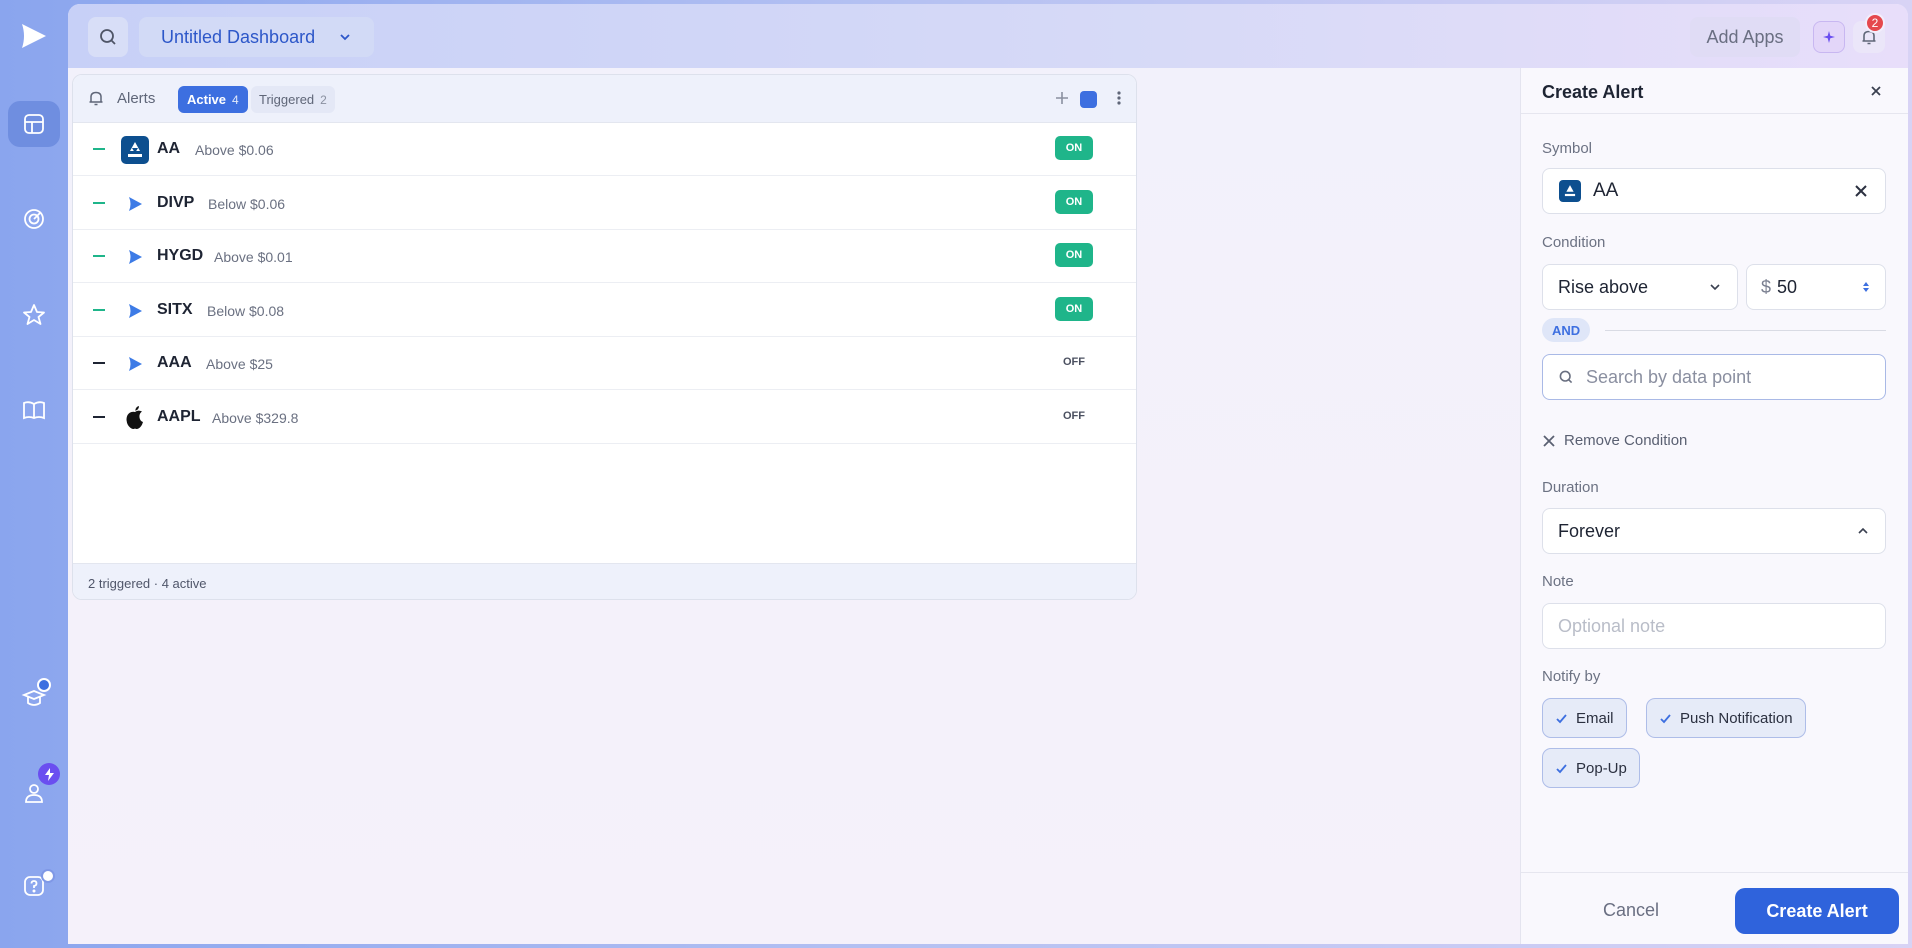  I want to click on remove-condition-button: Remove Condition, so click(1614, 440).